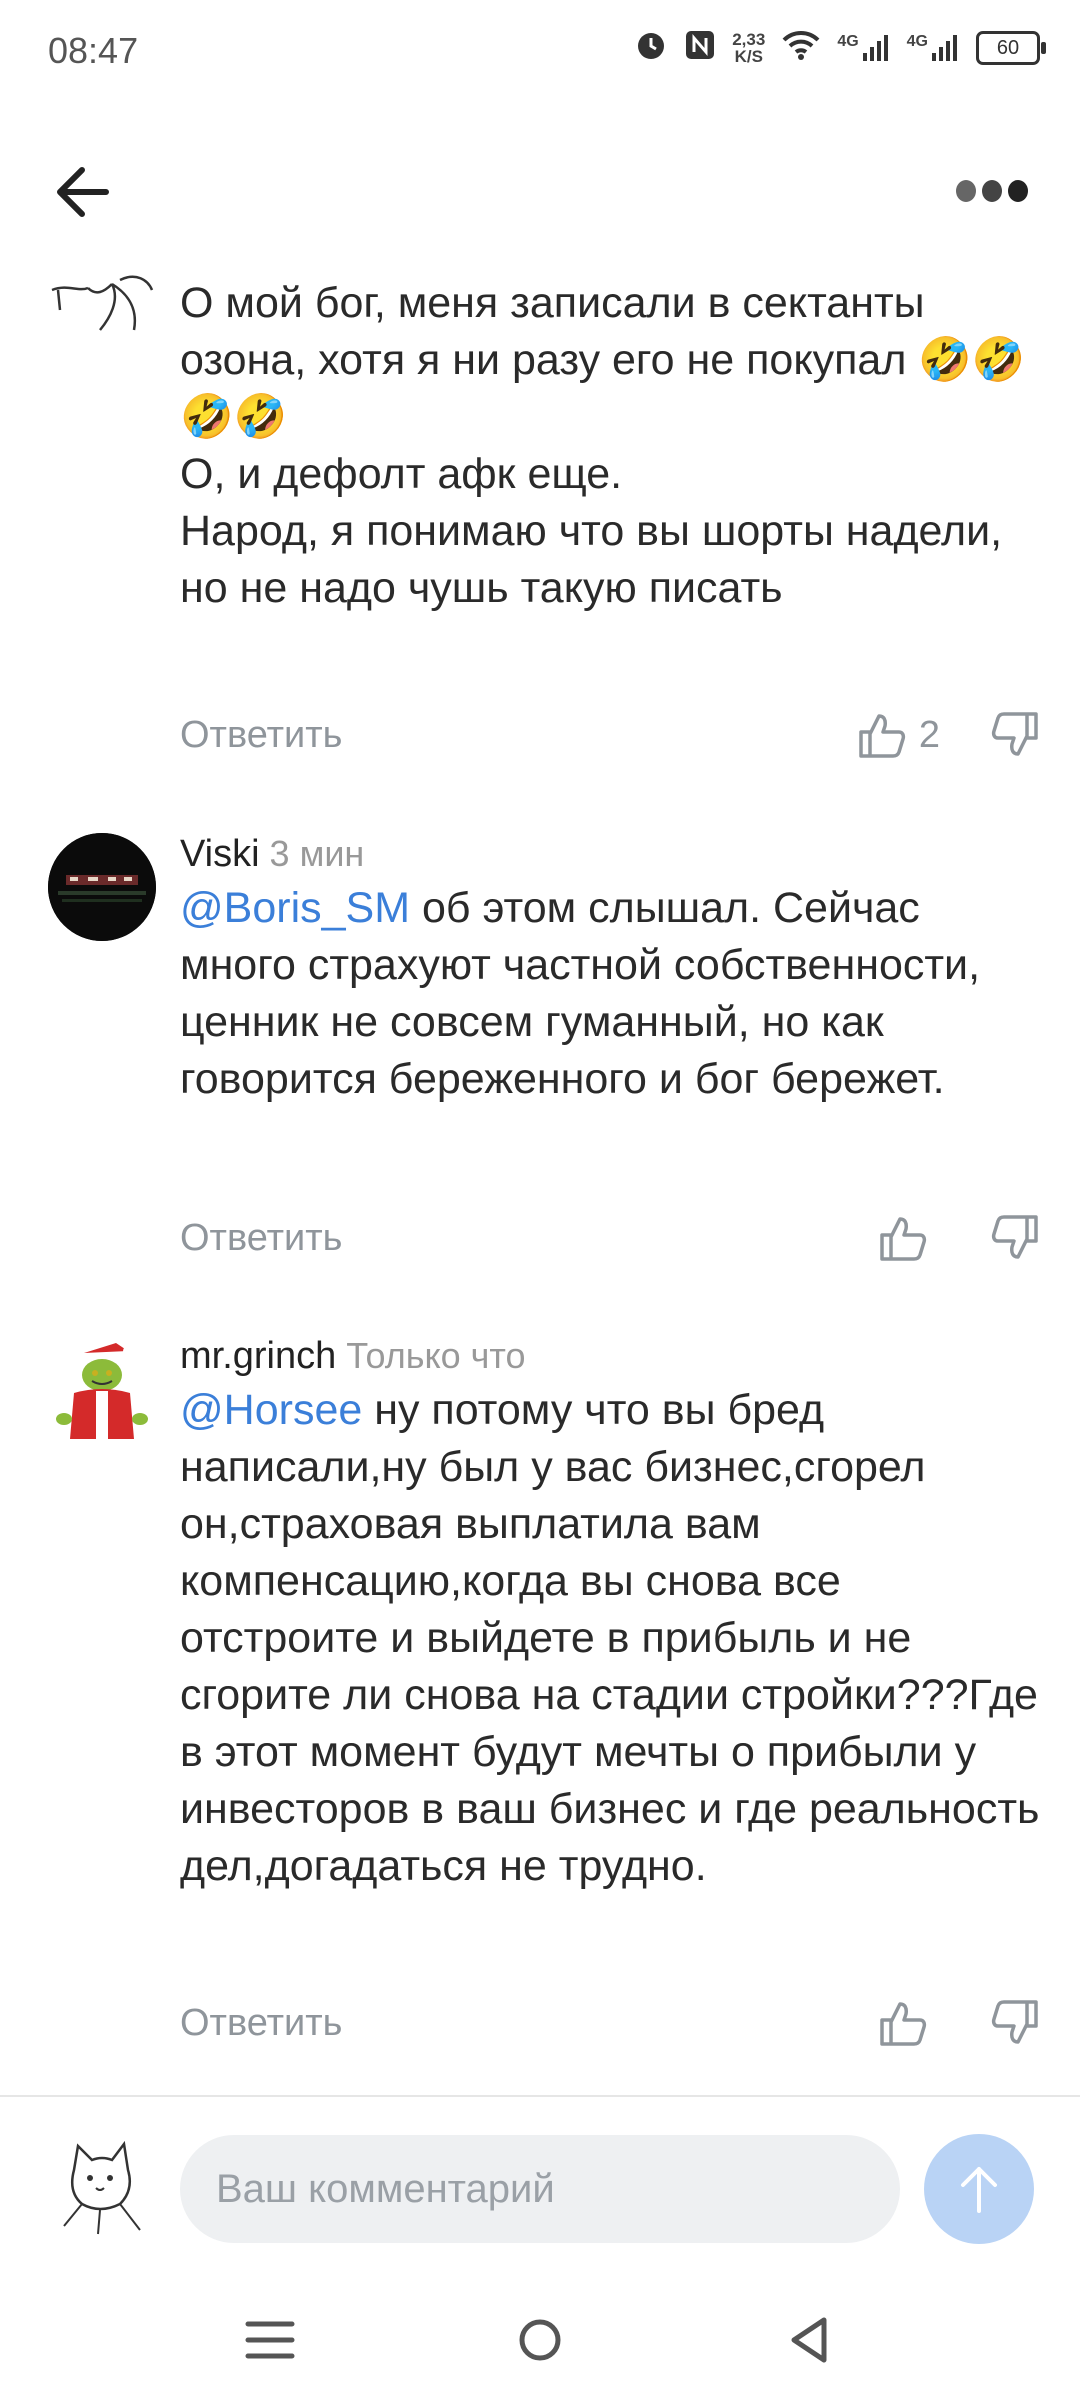 The image size is (1080, 2400). What do you see at coordinates (295, 908) in the screenshot?
I see `mention-link: @Boris_SM` at bounding box center [295, 908].